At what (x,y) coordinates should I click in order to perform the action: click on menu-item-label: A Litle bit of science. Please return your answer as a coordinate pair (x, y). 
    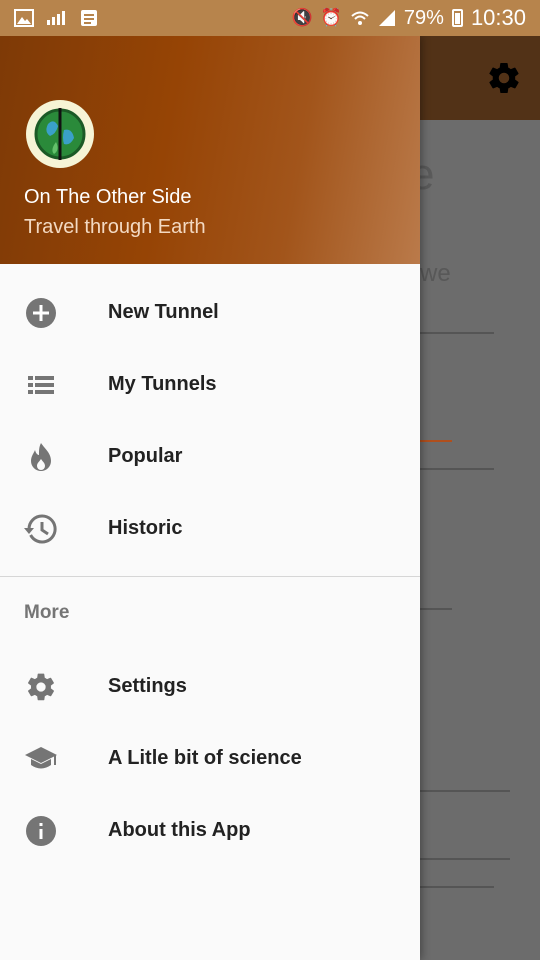
    Looking at the image, I should click on (205, 758).